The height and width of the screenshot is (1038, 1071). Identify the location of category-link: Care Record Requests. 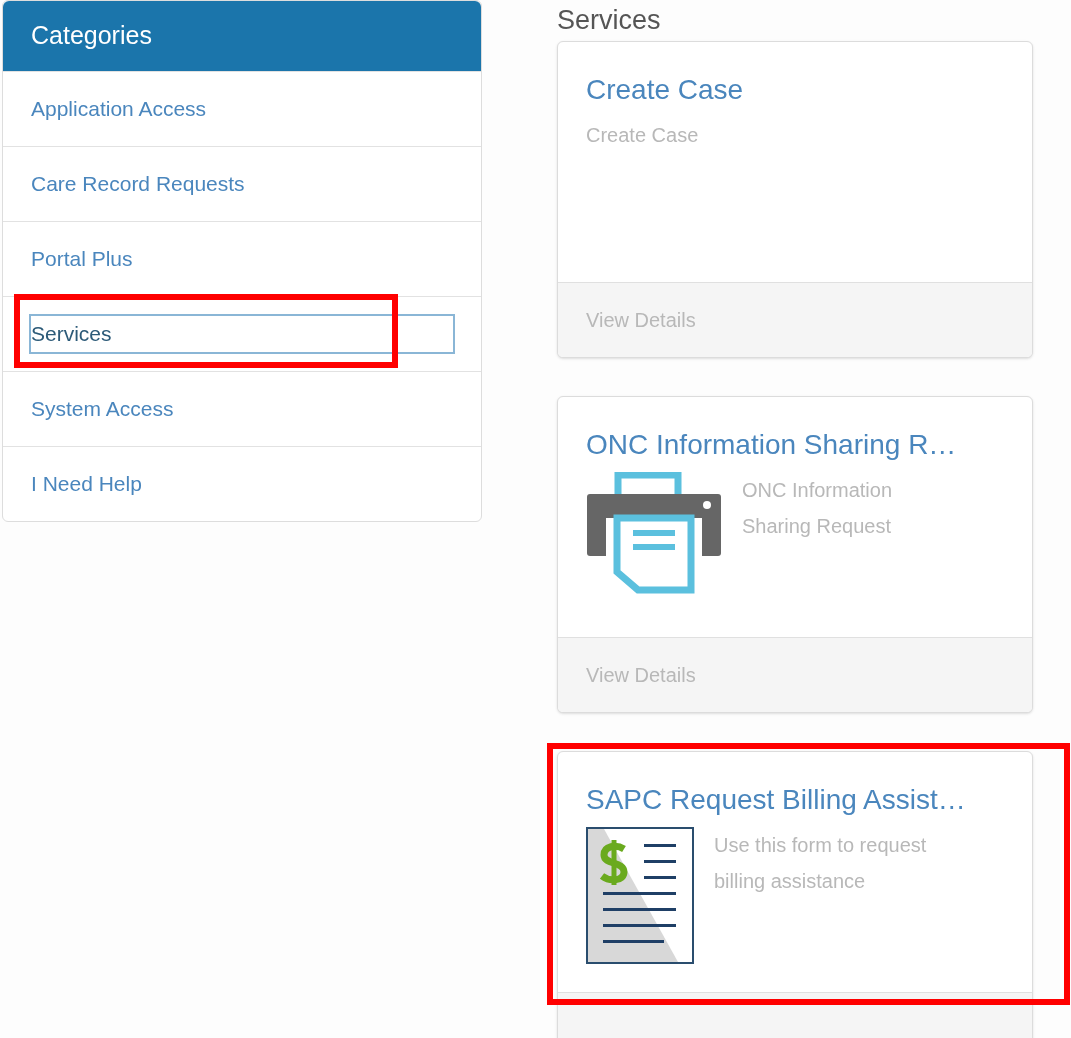
(138, 184).